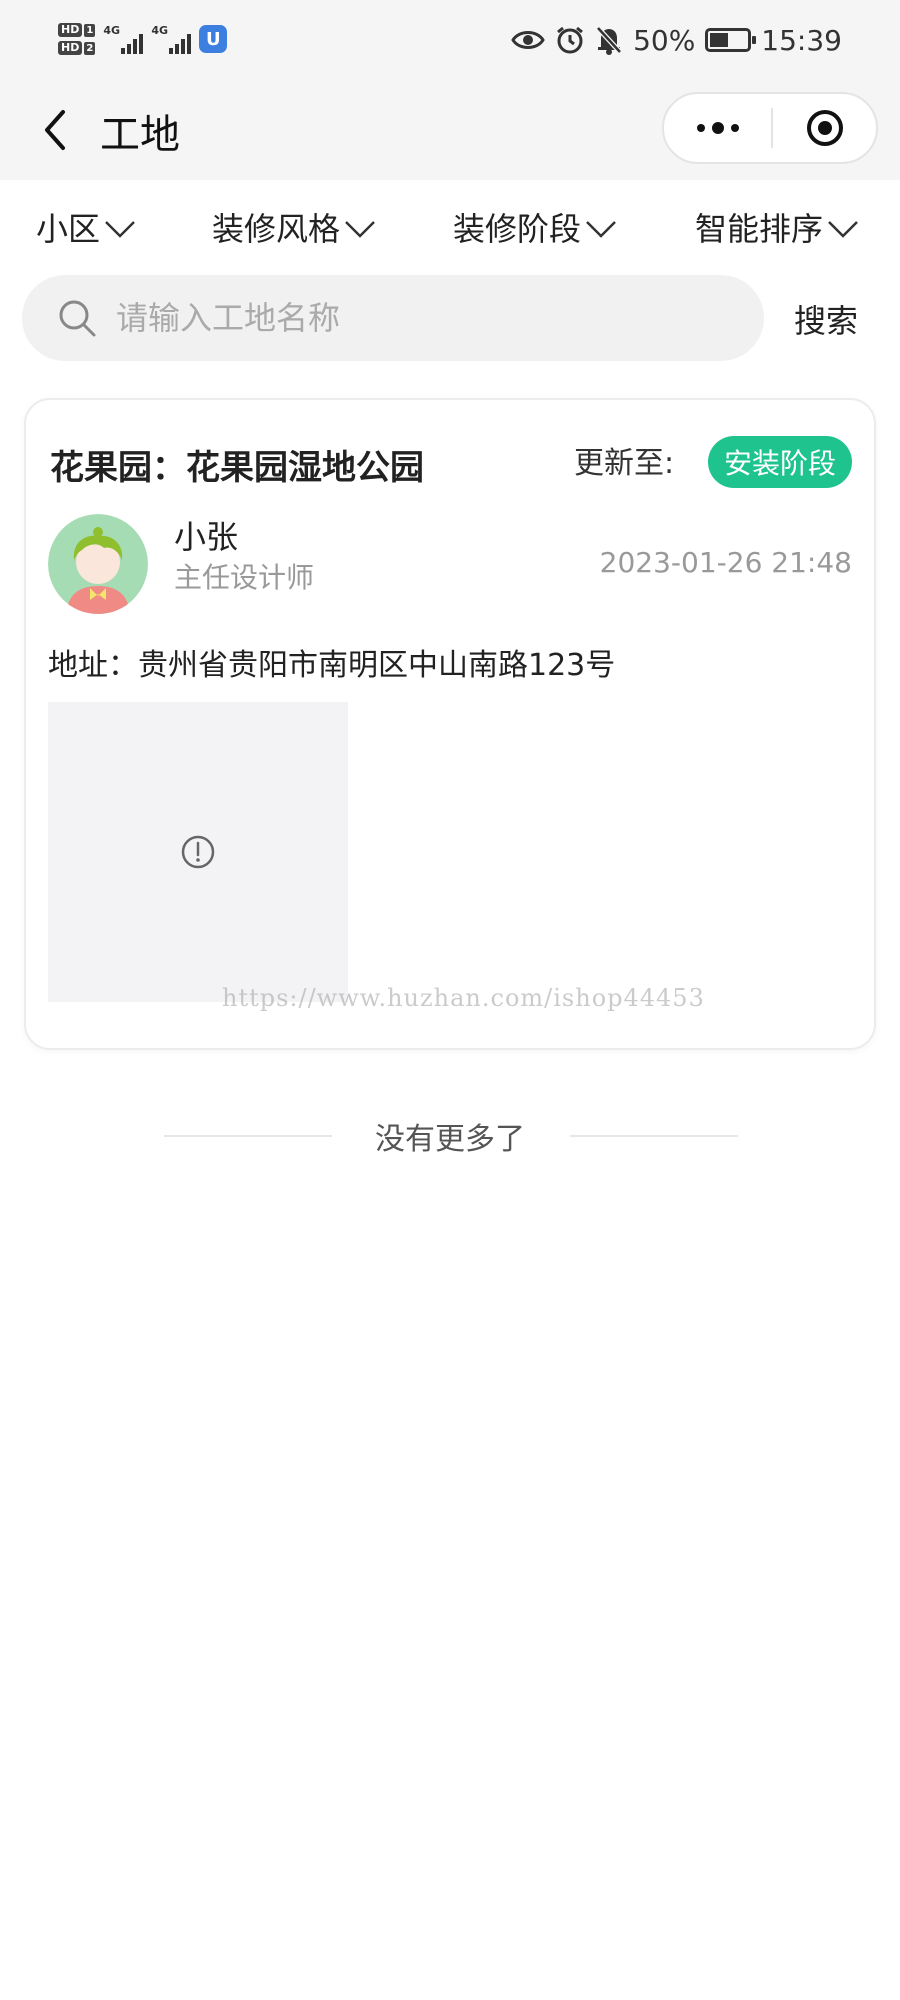  What do you see at coordinates (654, 1136) in the screenshot?
I see `divider-line` at bounding box center [654, 1136].